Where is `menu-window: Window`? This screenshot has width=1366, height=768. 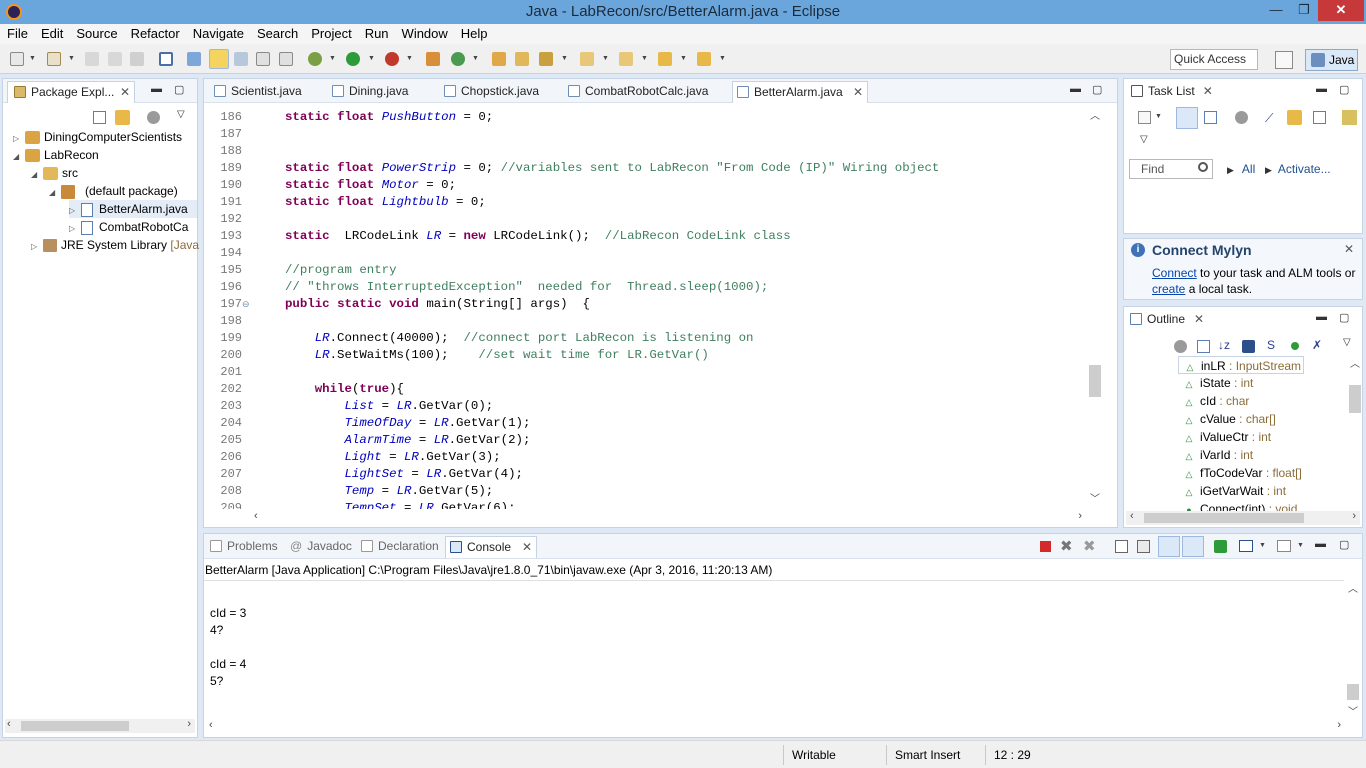
menu-window: Window is located at coordinates (424, 34).